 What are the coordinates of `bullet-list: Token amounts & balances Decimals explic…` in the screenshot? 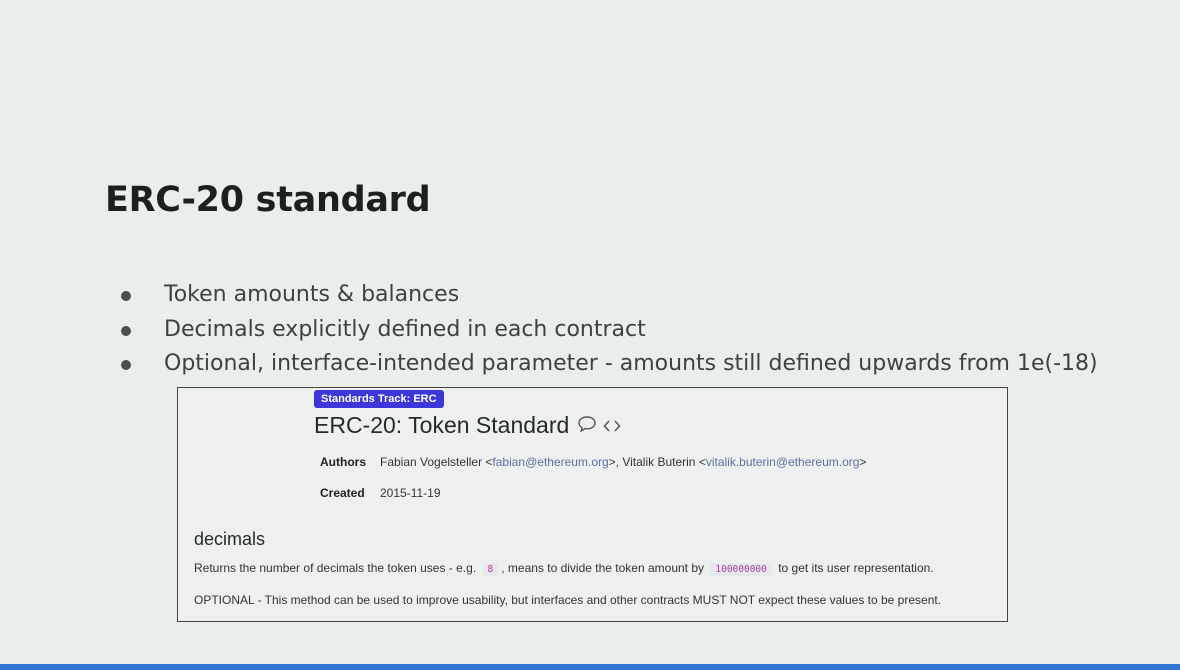 It's located at (609, 330).